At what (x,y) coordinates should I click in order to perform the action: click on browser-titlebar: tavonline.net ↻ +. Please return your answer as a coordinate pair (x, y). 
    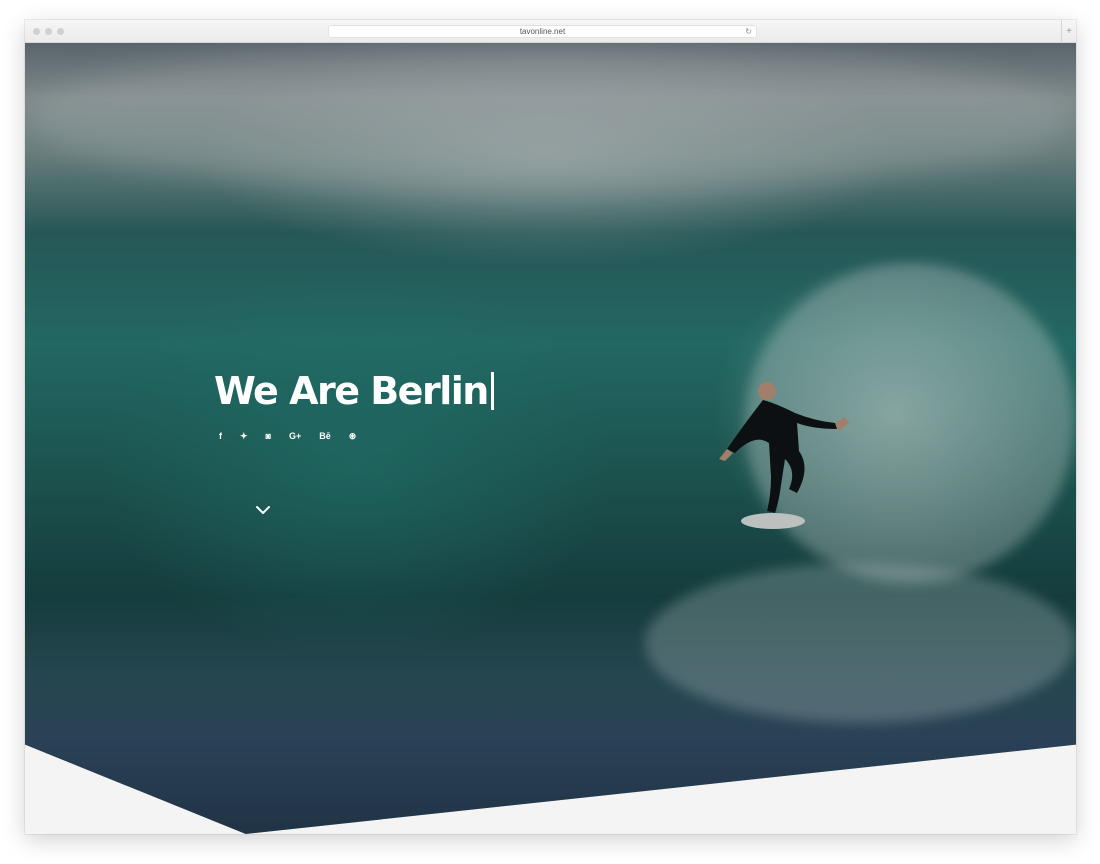
    Looking at the image, I should click on (550, 31).